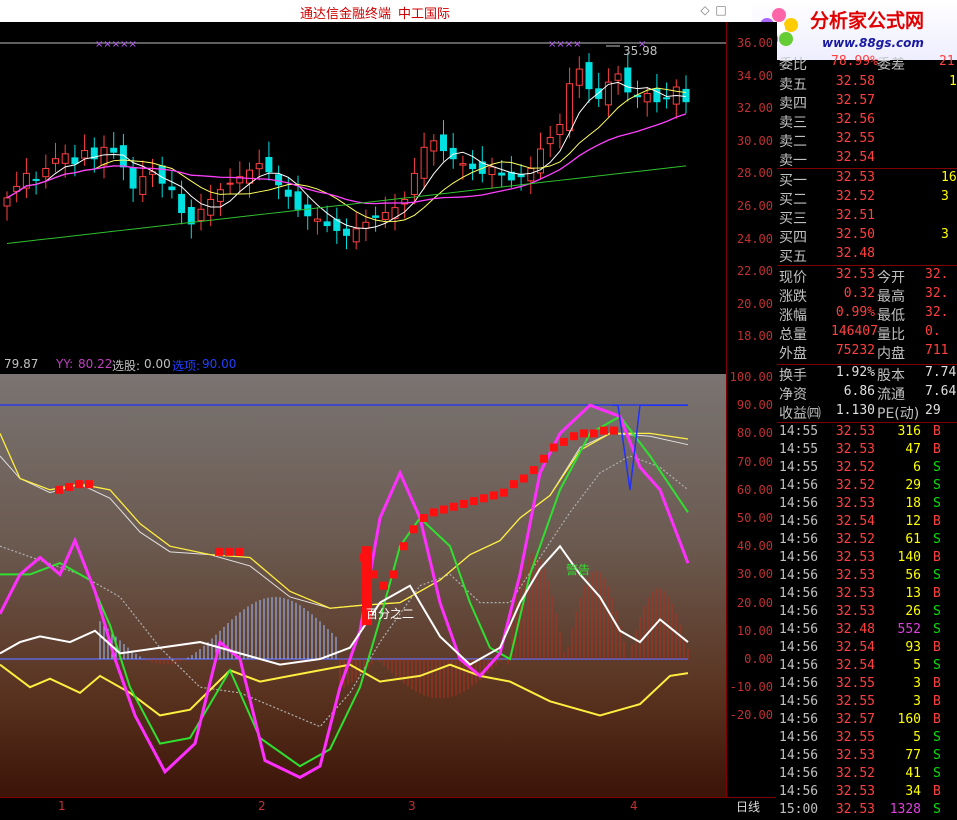 The width and height of the screenshot is (957, 820). I want to click on restore-icon: ◇, so click(705, 10).